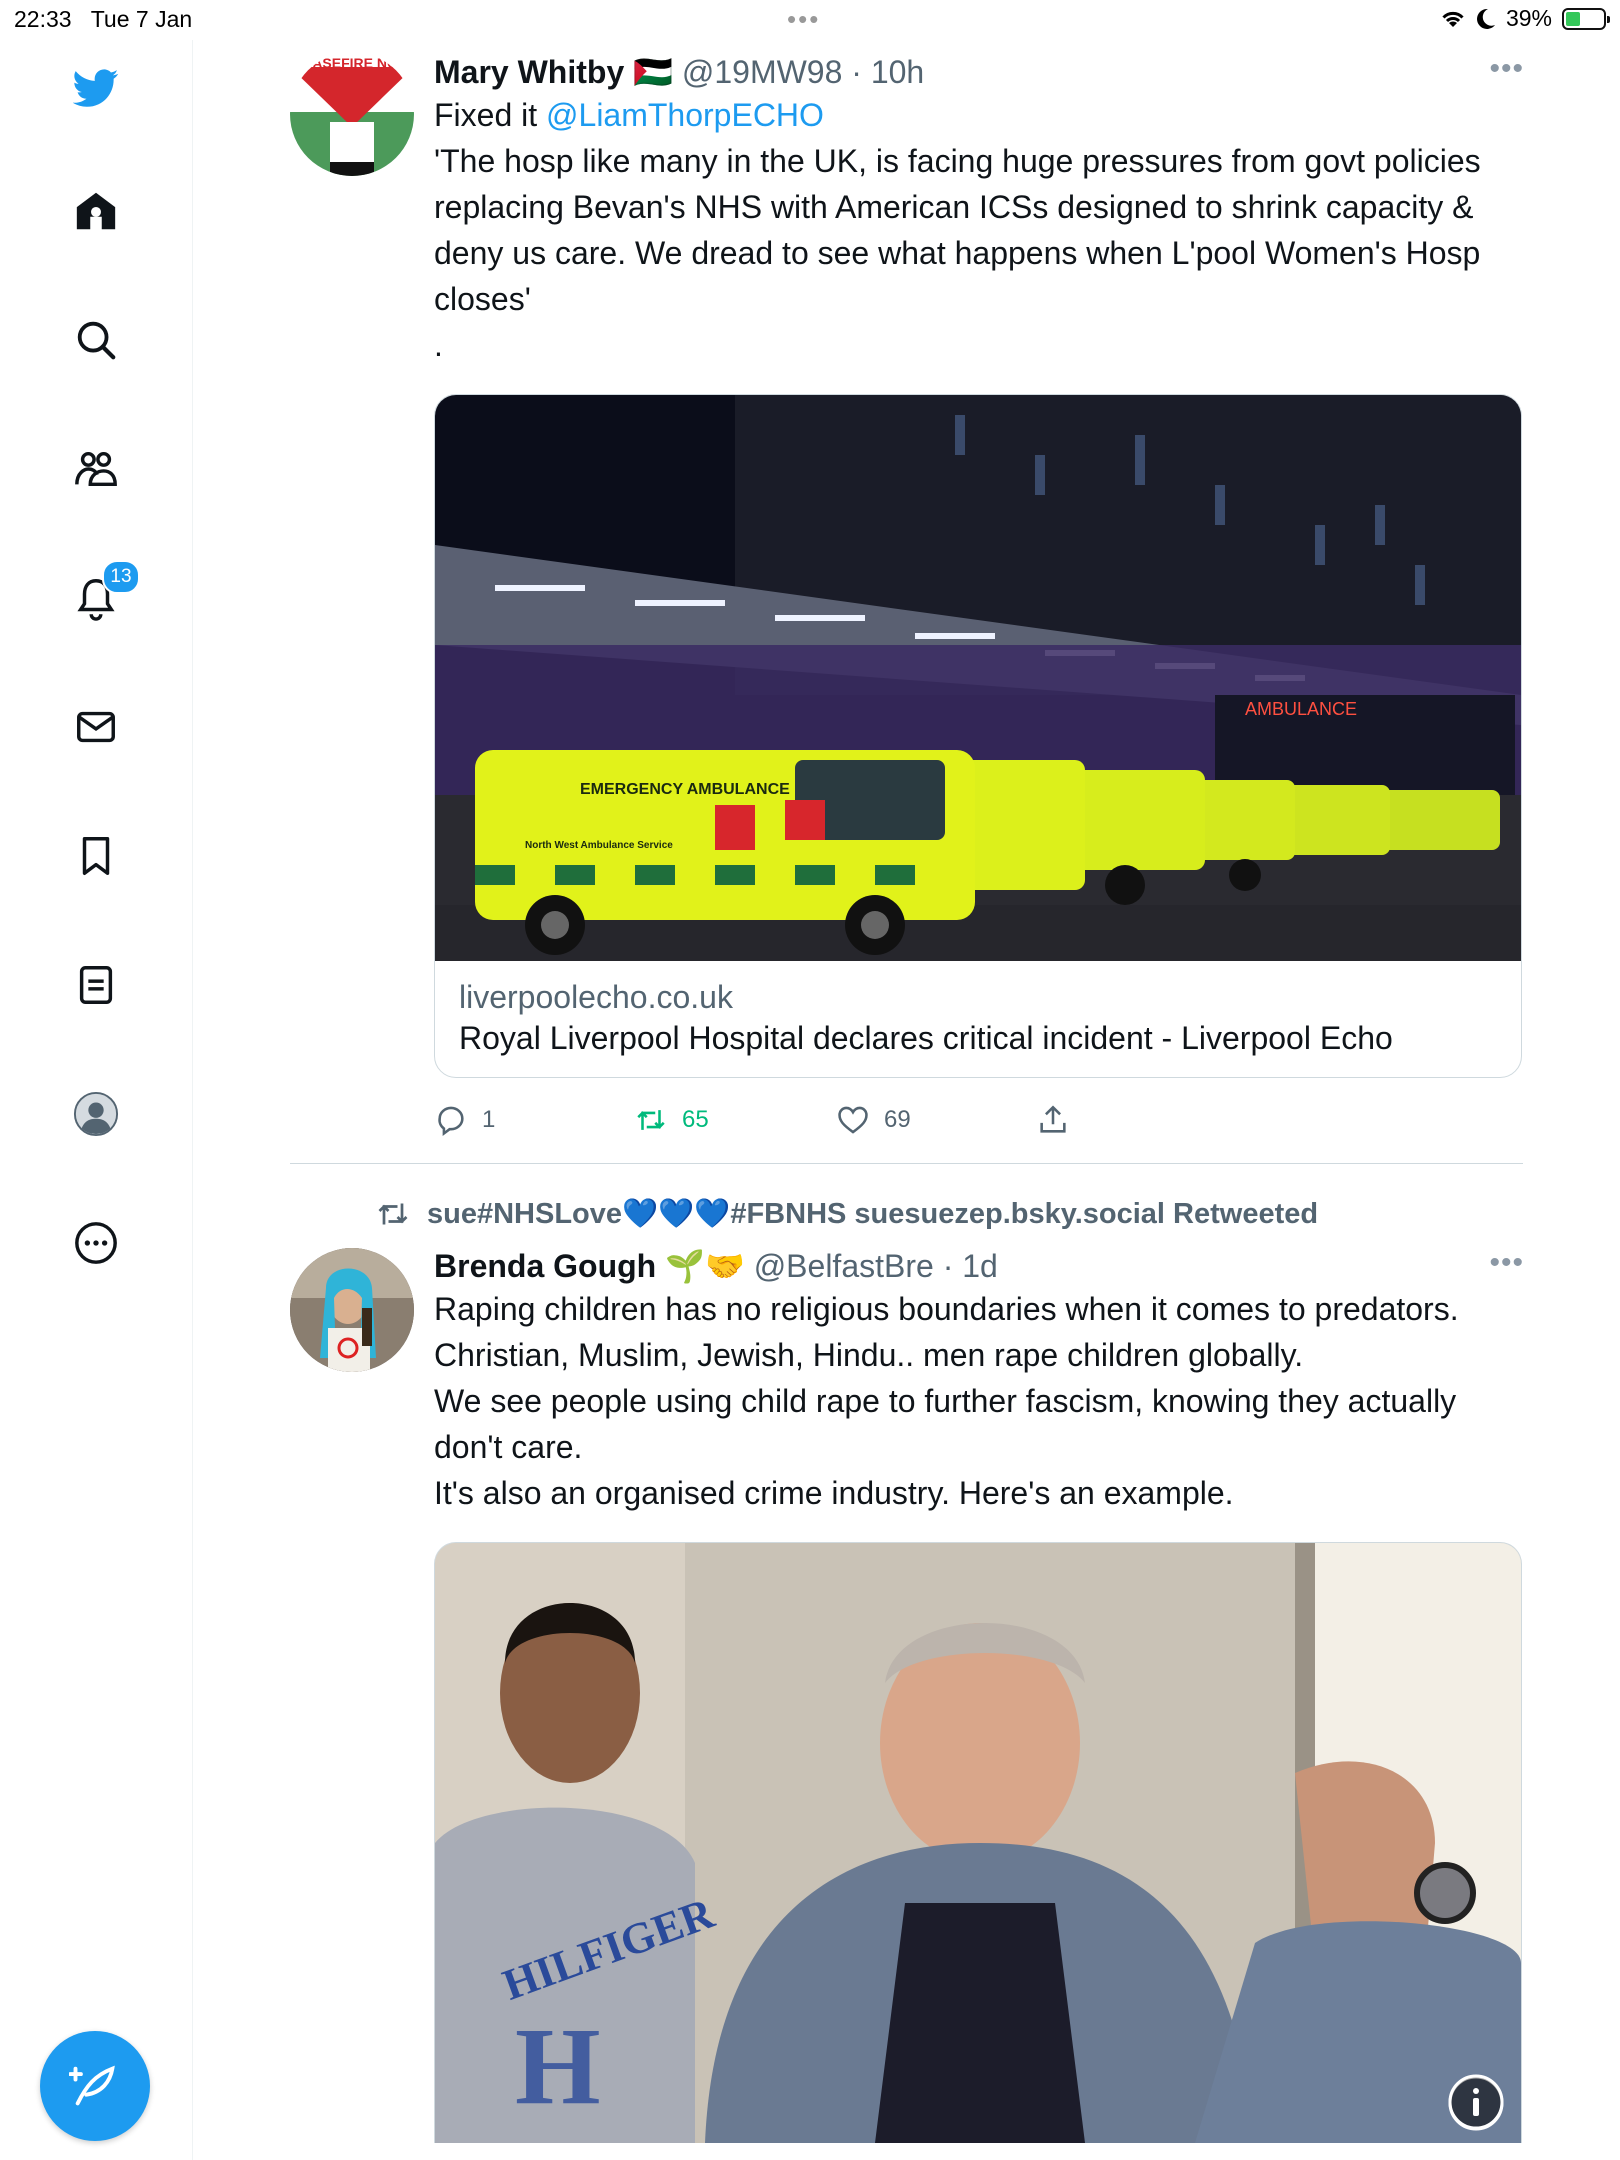 Image resolution: width=1620 pixels, height=2160 pixels. I want to click on compose-feather-icon, so click(92, 2085).